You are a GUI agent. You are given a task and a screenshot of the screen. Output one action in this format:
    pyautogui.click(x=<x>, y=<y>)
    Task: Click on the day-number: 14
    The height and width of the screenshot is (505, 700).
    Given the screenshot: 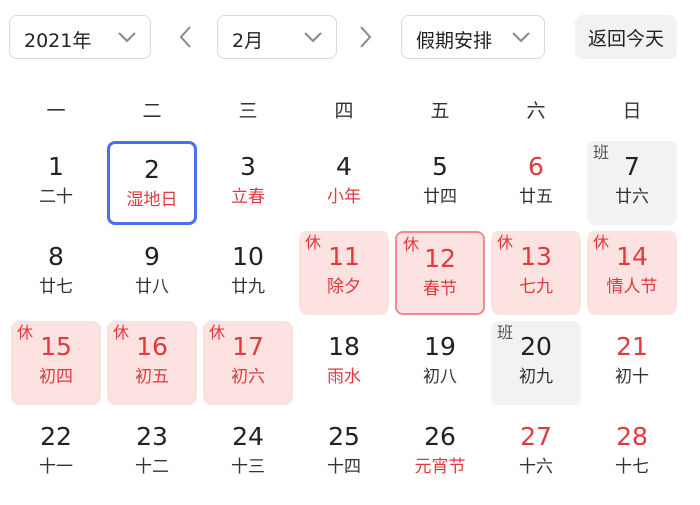 What is the action you would take?
    pyautogui.click(x=632, y=256)
    